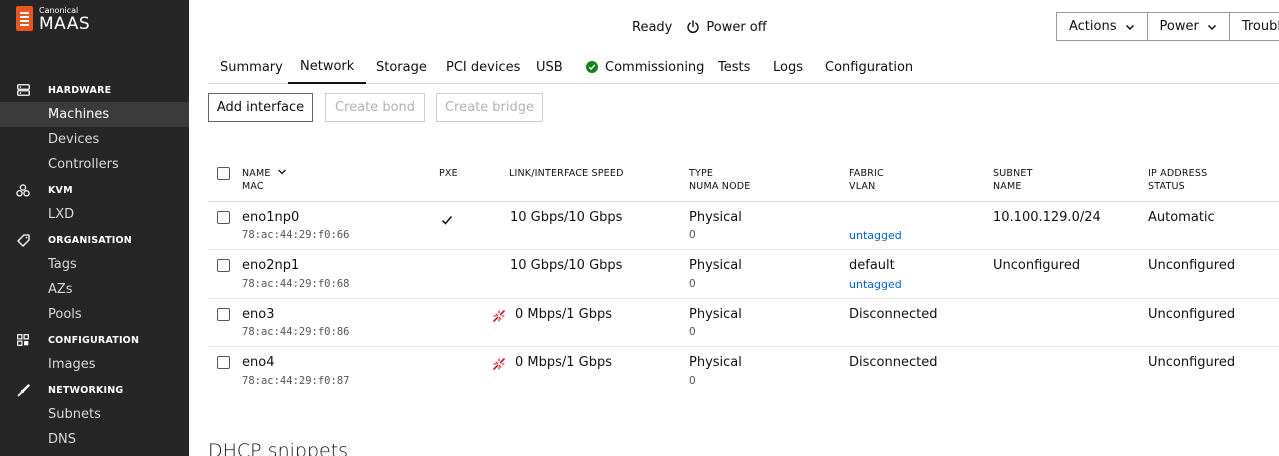 The width and height of the screenshot is (1279, 456). Describe the element at coordinates (1177, 180) in the screenshot. I see `column-header-ip-status: IP ADDRESS STATUS` at that location.